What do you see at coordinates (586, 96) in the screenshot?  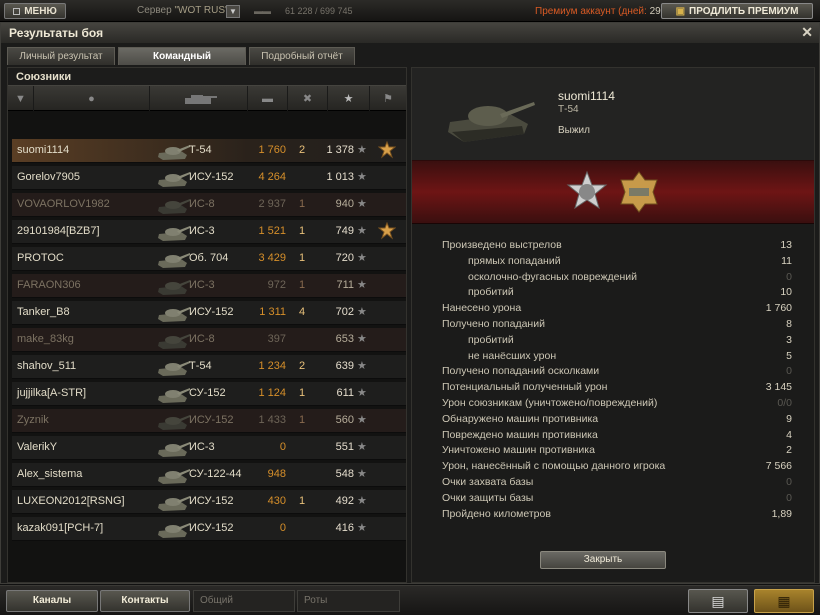 I see `detail-player-name: suomi1114` at bounding box center [586, 96].